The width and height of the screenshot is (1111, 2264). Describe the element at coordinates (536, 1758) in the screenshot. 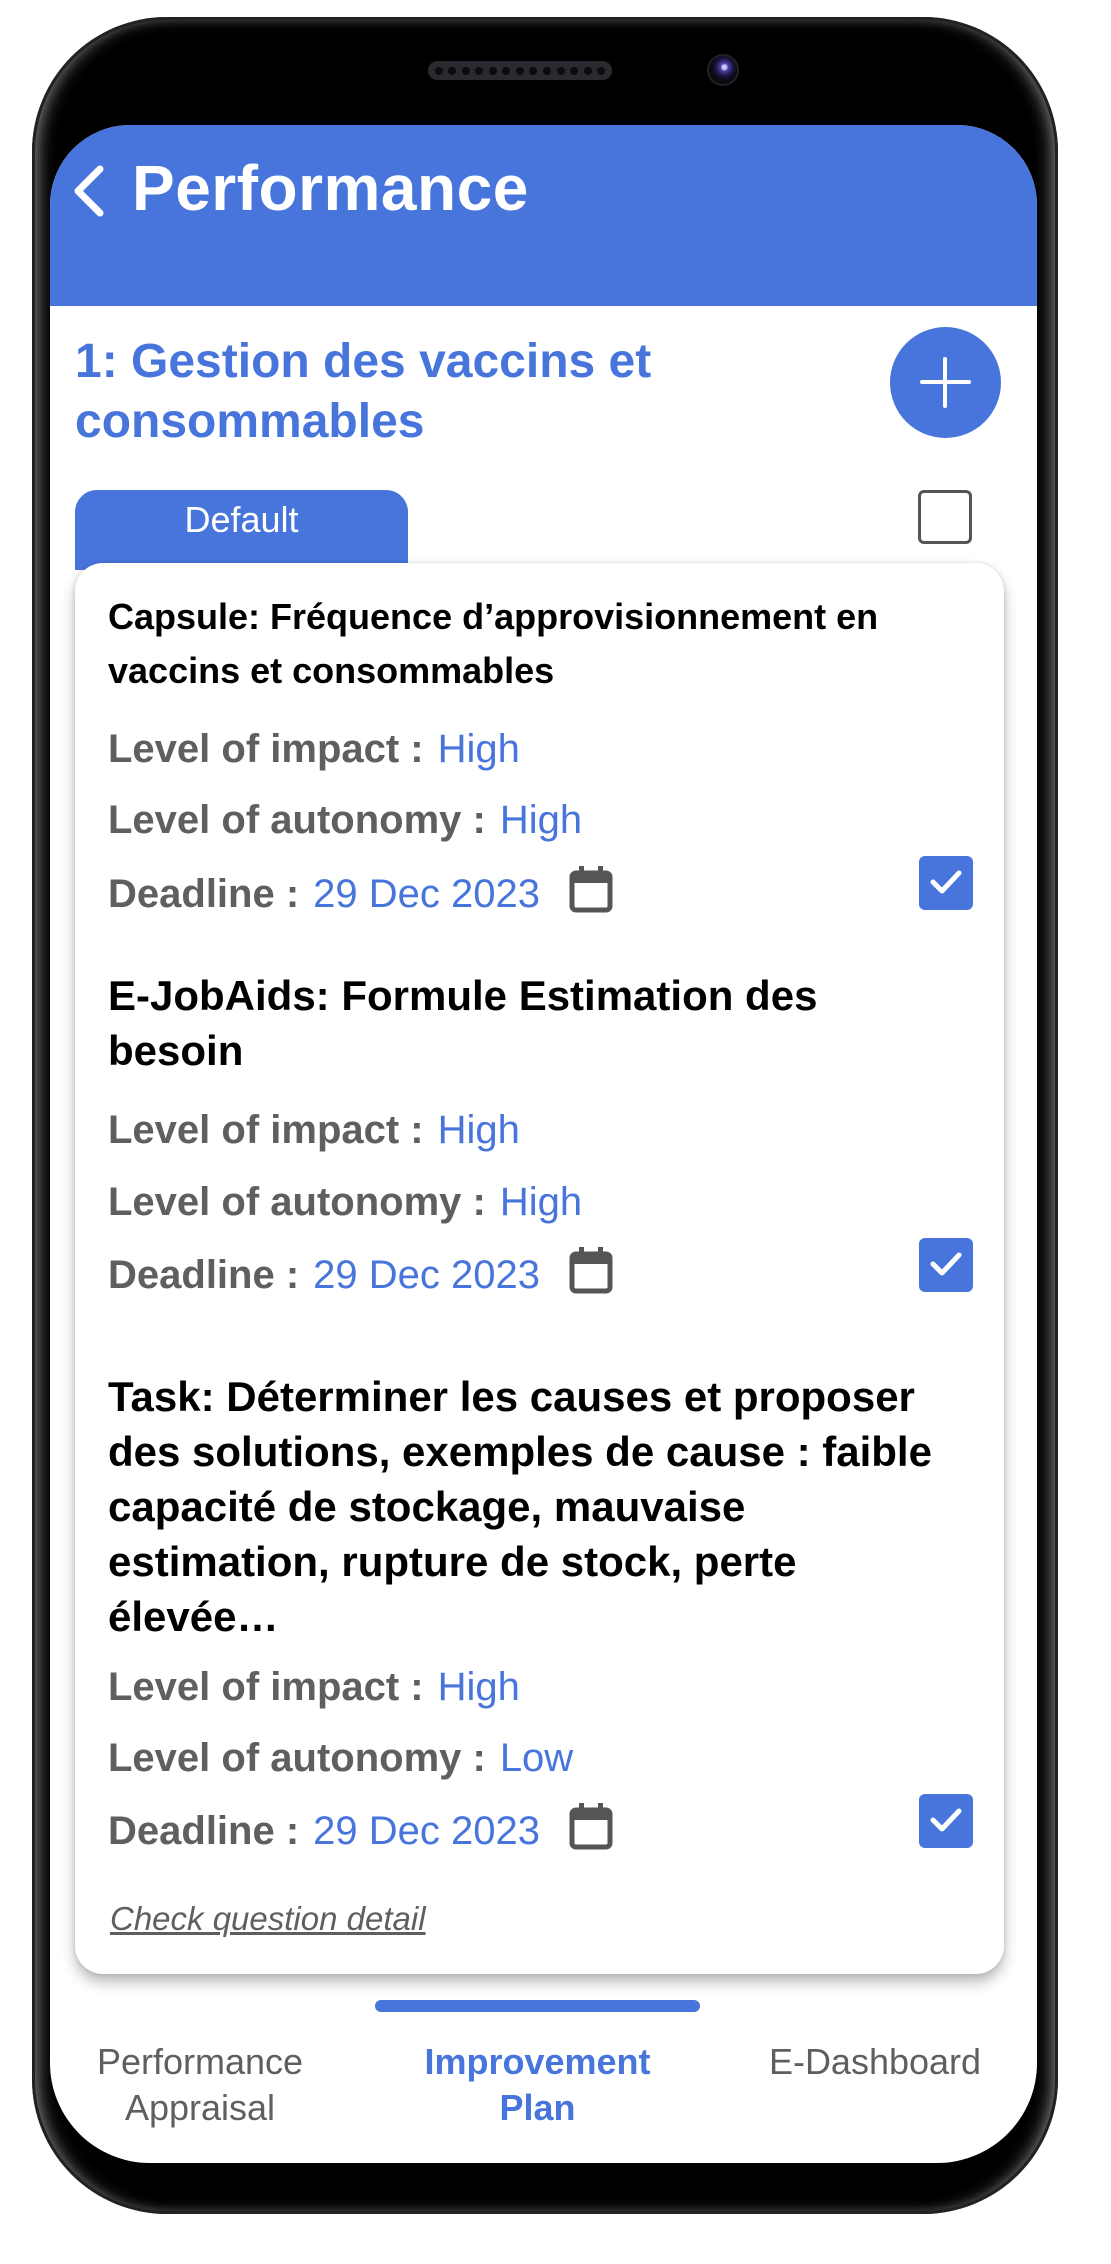

I see `autonomy-value: Low` at that location.